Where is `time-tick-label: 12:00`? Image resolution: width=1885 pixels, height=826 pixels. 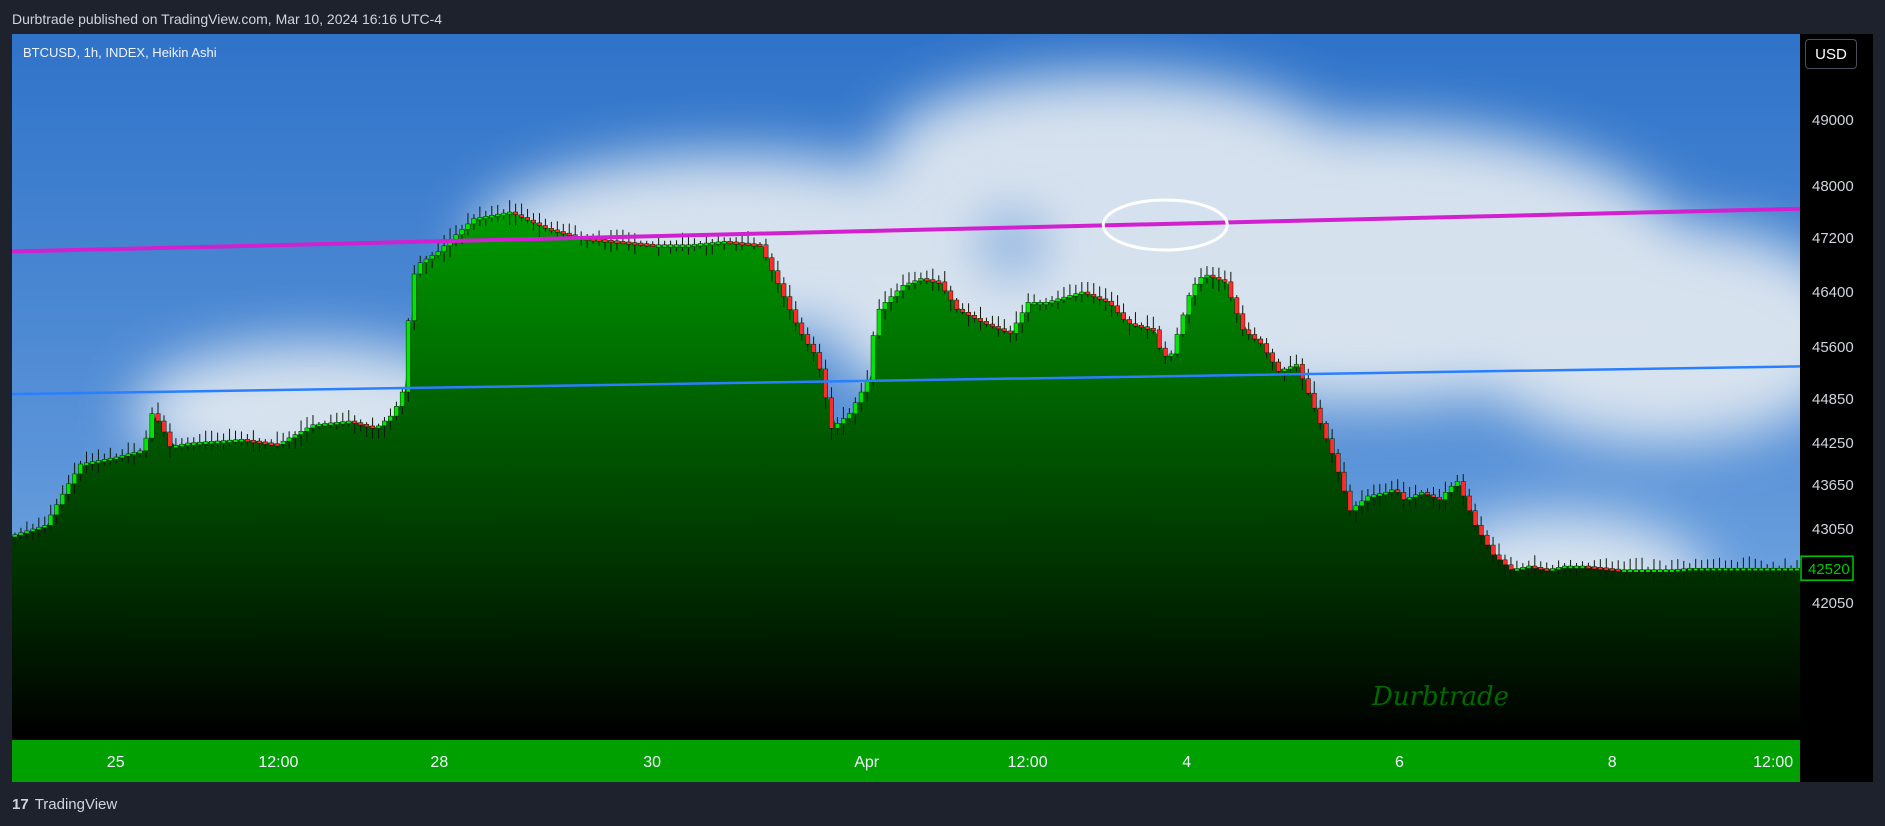 time-tick-label: 12:00 is located at coordinates (278, 762).